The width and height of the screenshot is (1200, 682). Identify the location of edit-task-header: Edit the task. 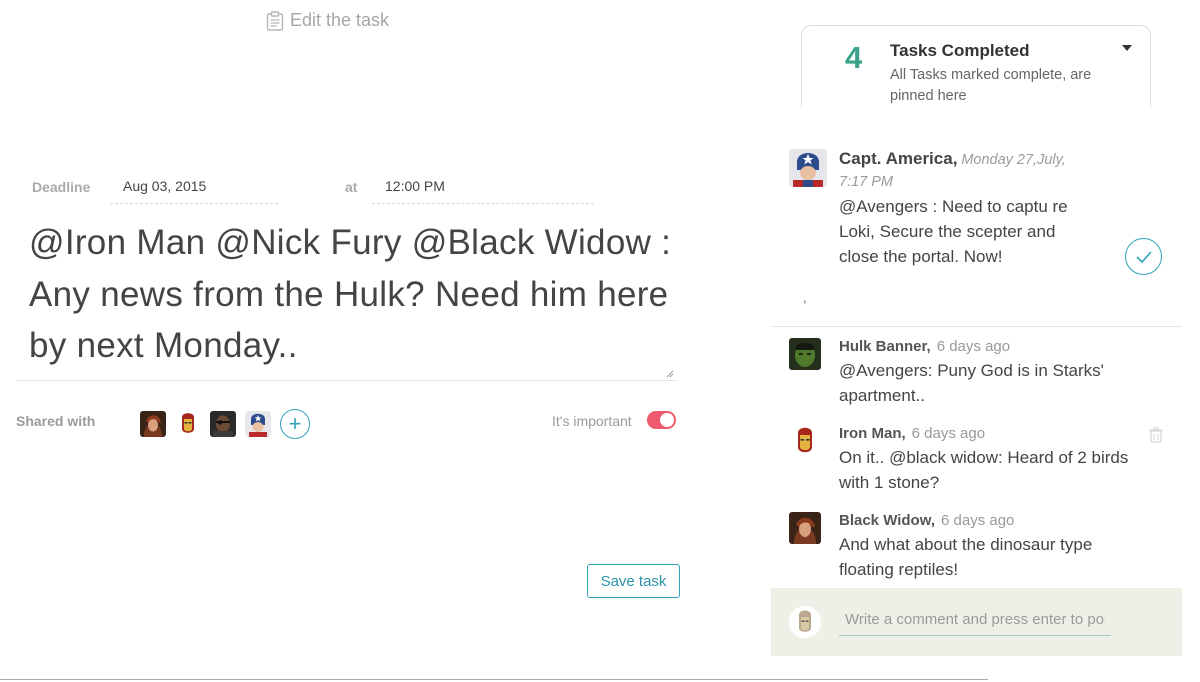
(327, 20).